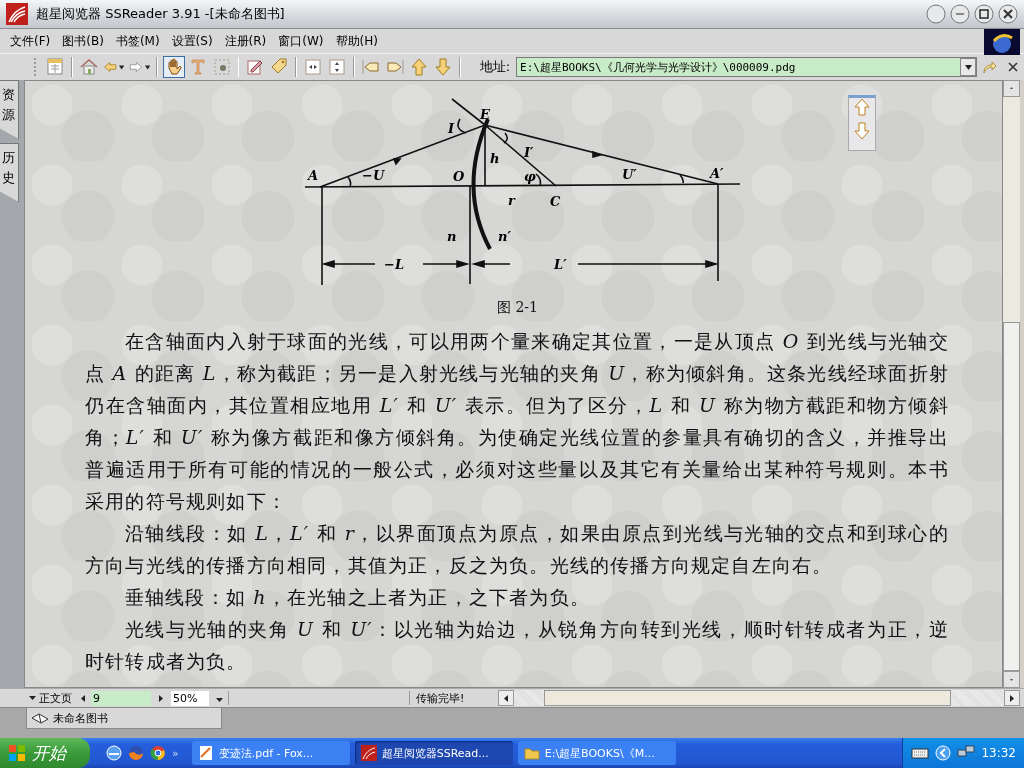  I want to click on close-button, so click(1008, 14).